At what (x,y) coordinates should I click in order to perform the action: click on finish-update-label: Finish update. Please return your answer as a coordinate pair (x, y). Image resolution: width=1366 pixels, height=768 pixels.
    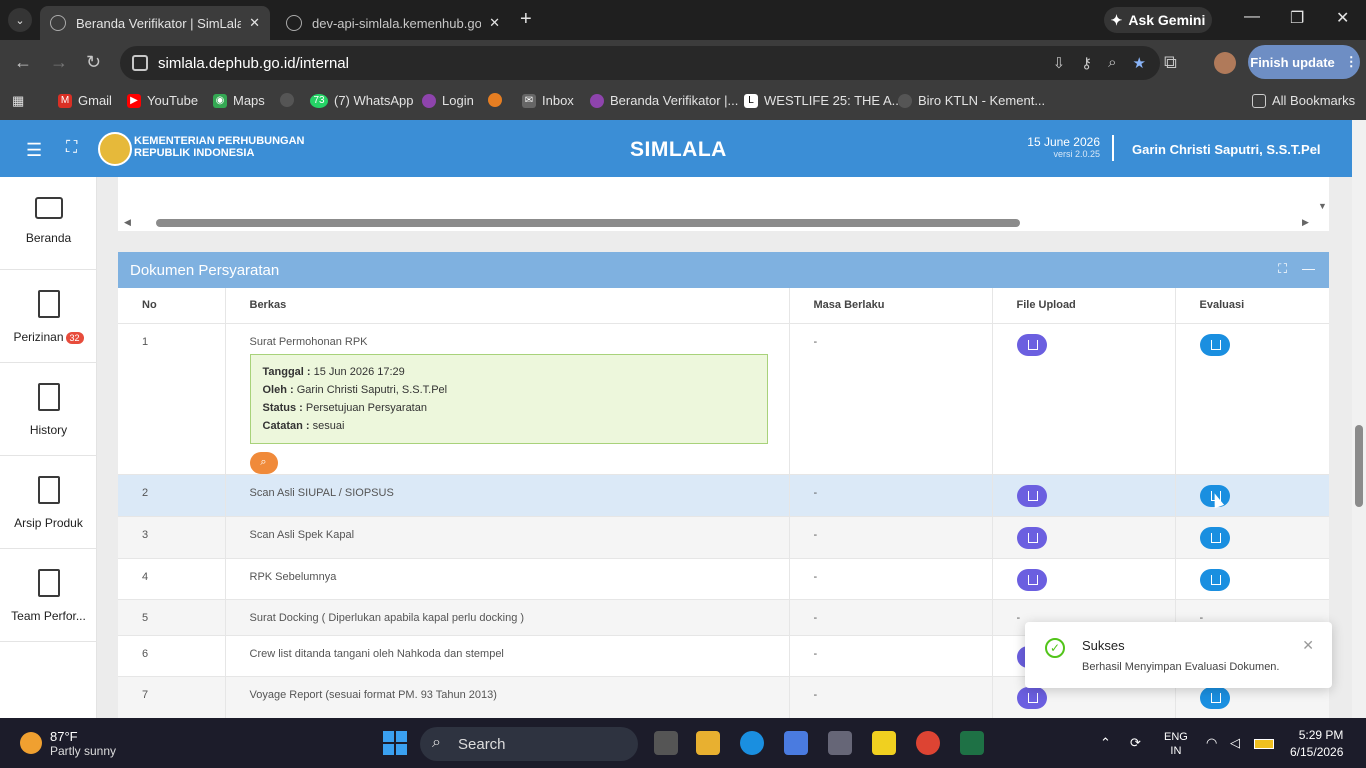
    Looking at the image, I should click on (1292, 62).